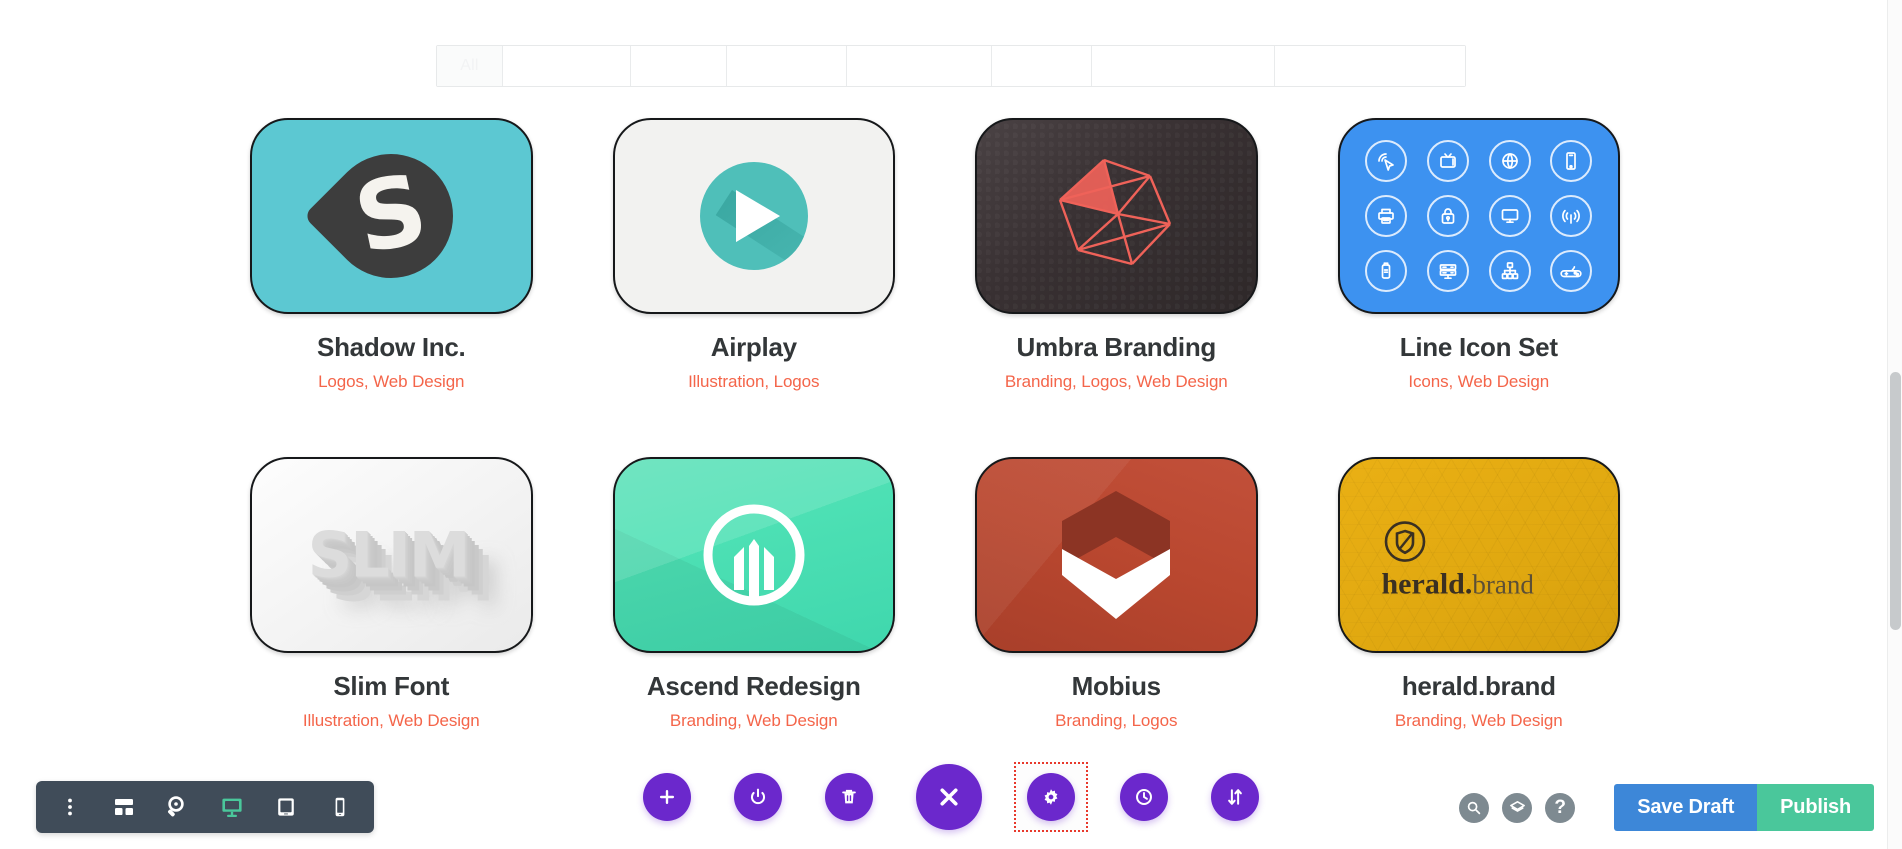 The width and height of the screenshot is (1902, 849). I want to click on herald-wordmark: herald.brand, so click(1457, 584).